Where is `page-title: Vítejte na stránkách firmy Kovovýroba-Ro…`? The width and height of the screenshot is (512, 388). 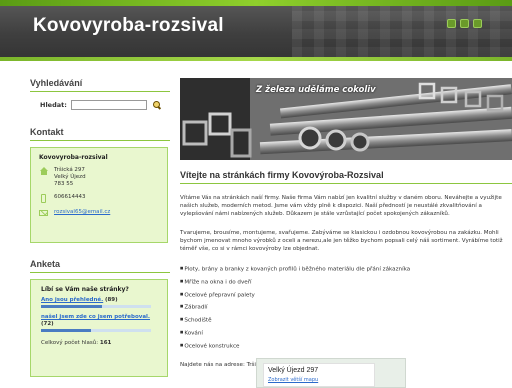
page-title: Vítejte na stránkách firmy Kovovýroba-Ro… is located at coordinates (346, 177).